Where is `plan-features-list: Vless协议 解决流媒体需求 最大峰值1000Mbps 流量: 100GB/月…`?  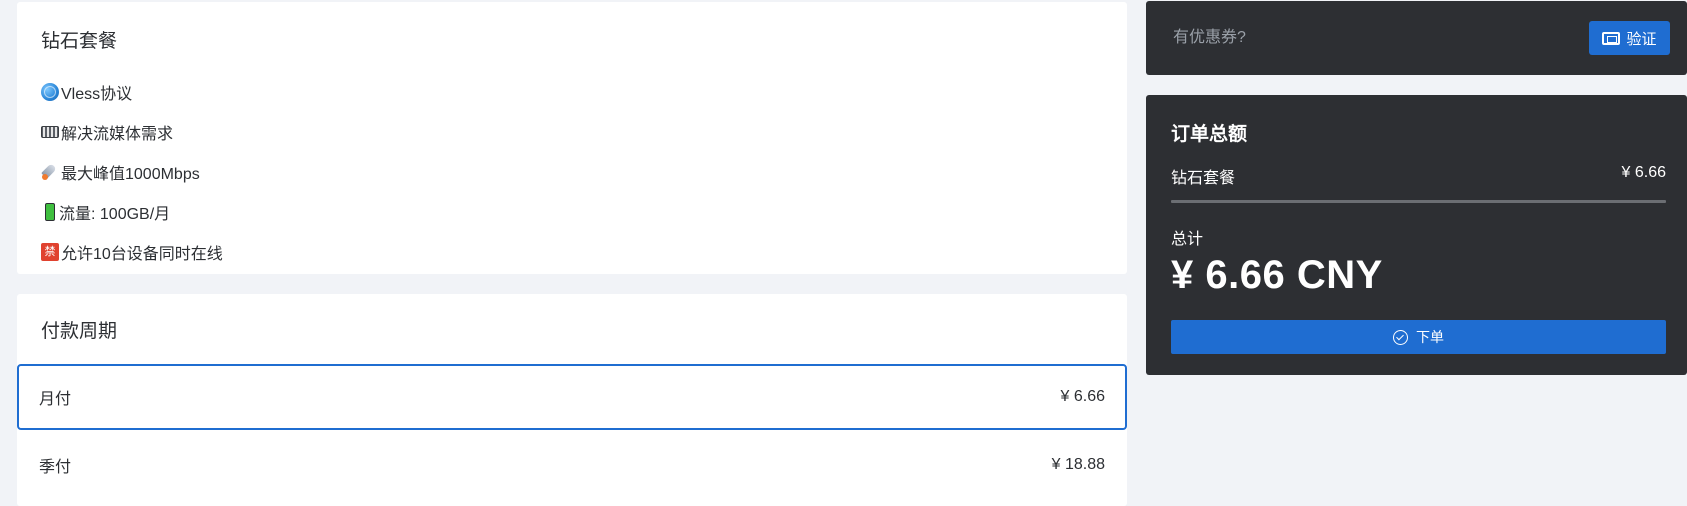 plan-features-list: Vless协议 解决流媒体需求 最大峰值1000Mbps 流量: 100GB/月… is located at coordinates (132, 172).